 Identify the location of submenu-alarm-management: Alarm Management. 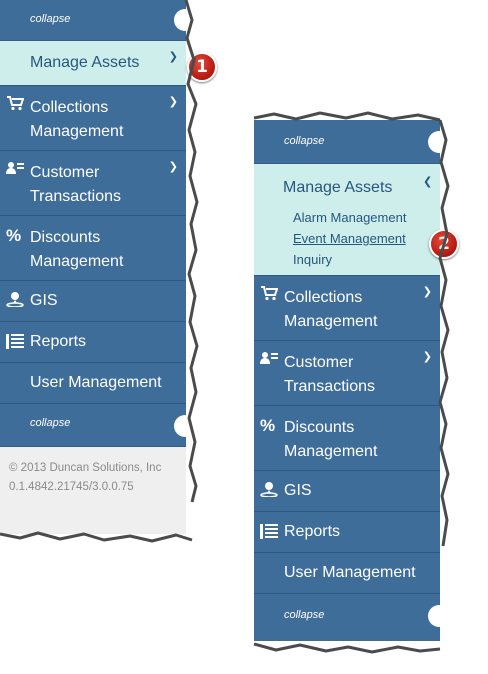
(349, 217).